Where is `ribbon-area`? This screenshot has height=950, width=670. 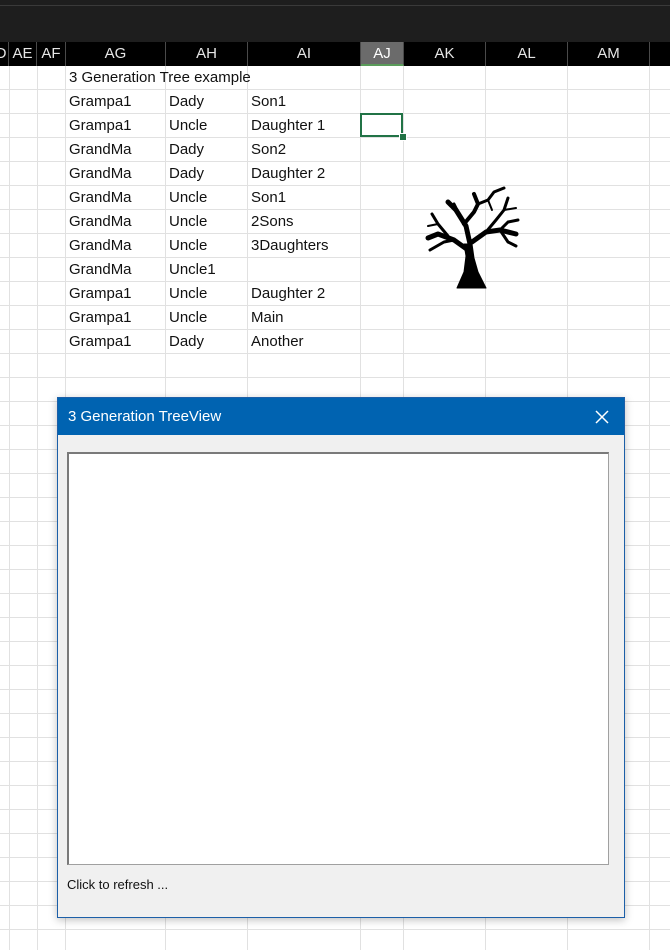 ribbon-area is located at coordinates (335, 21).